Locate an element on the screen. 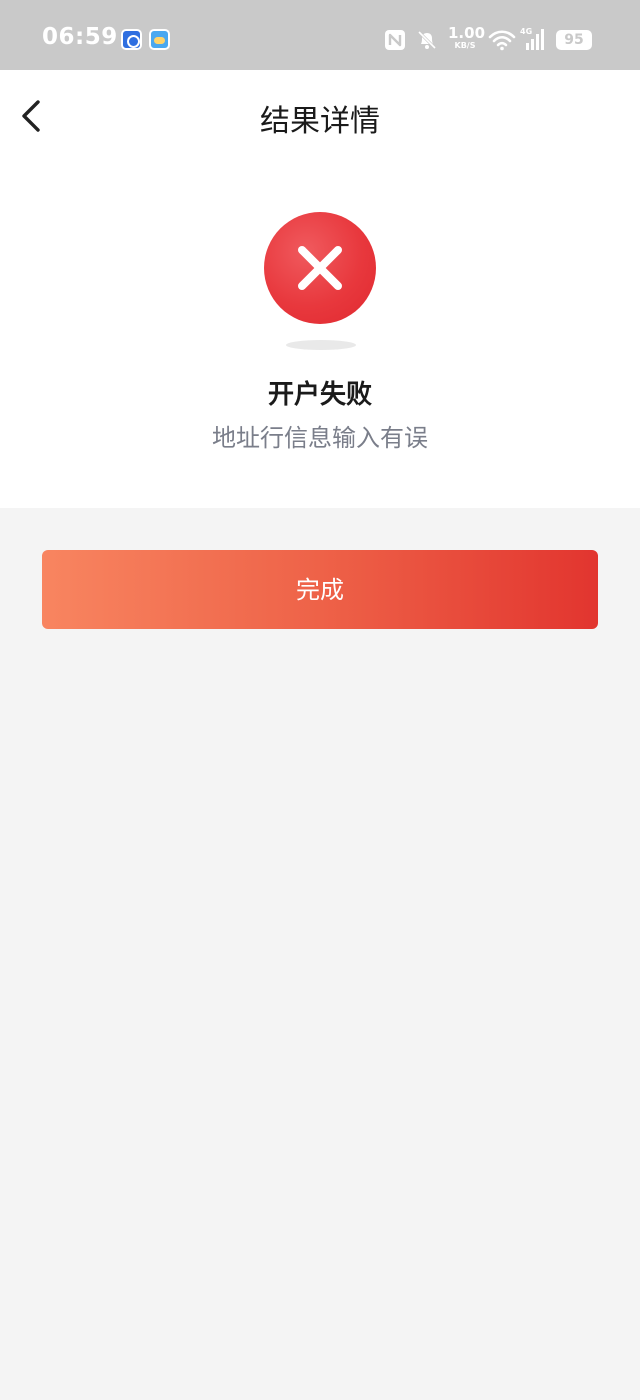  error-x-icon is located at coordinates (320, 268).